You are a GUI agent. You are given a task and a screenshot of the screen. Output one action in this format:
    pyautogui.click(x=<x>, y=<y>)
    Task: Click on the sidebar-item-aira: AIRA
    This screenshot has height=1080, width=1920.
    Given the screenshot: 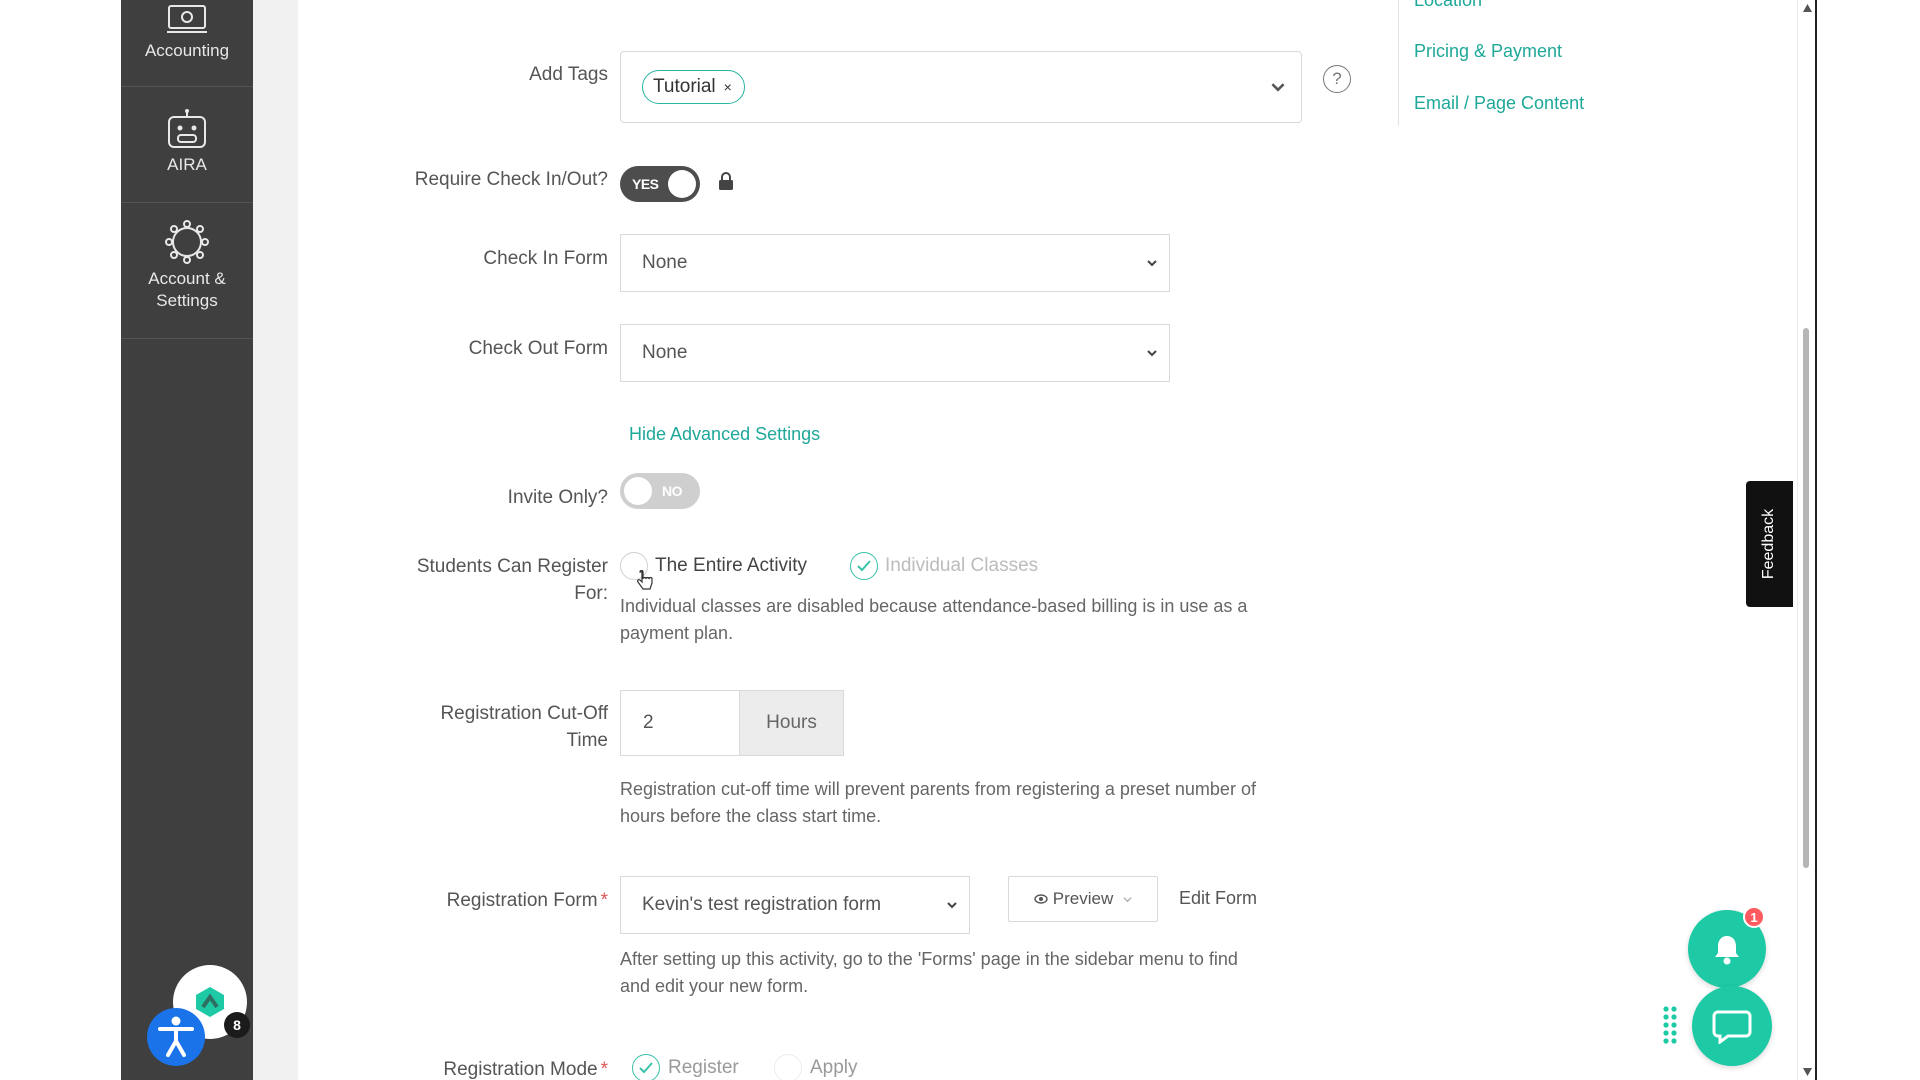 What is the action you would take?
    pyautogui.click(x=187, y=142)
    